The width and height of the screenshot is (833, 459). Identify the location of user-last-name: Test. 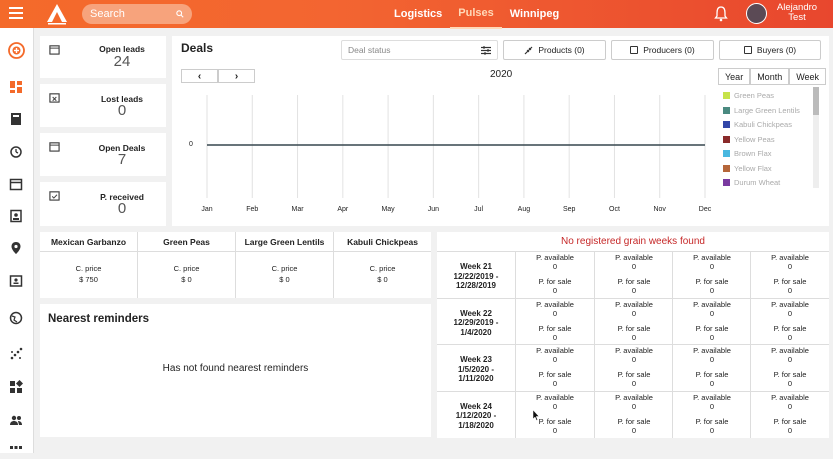
(797, 17).